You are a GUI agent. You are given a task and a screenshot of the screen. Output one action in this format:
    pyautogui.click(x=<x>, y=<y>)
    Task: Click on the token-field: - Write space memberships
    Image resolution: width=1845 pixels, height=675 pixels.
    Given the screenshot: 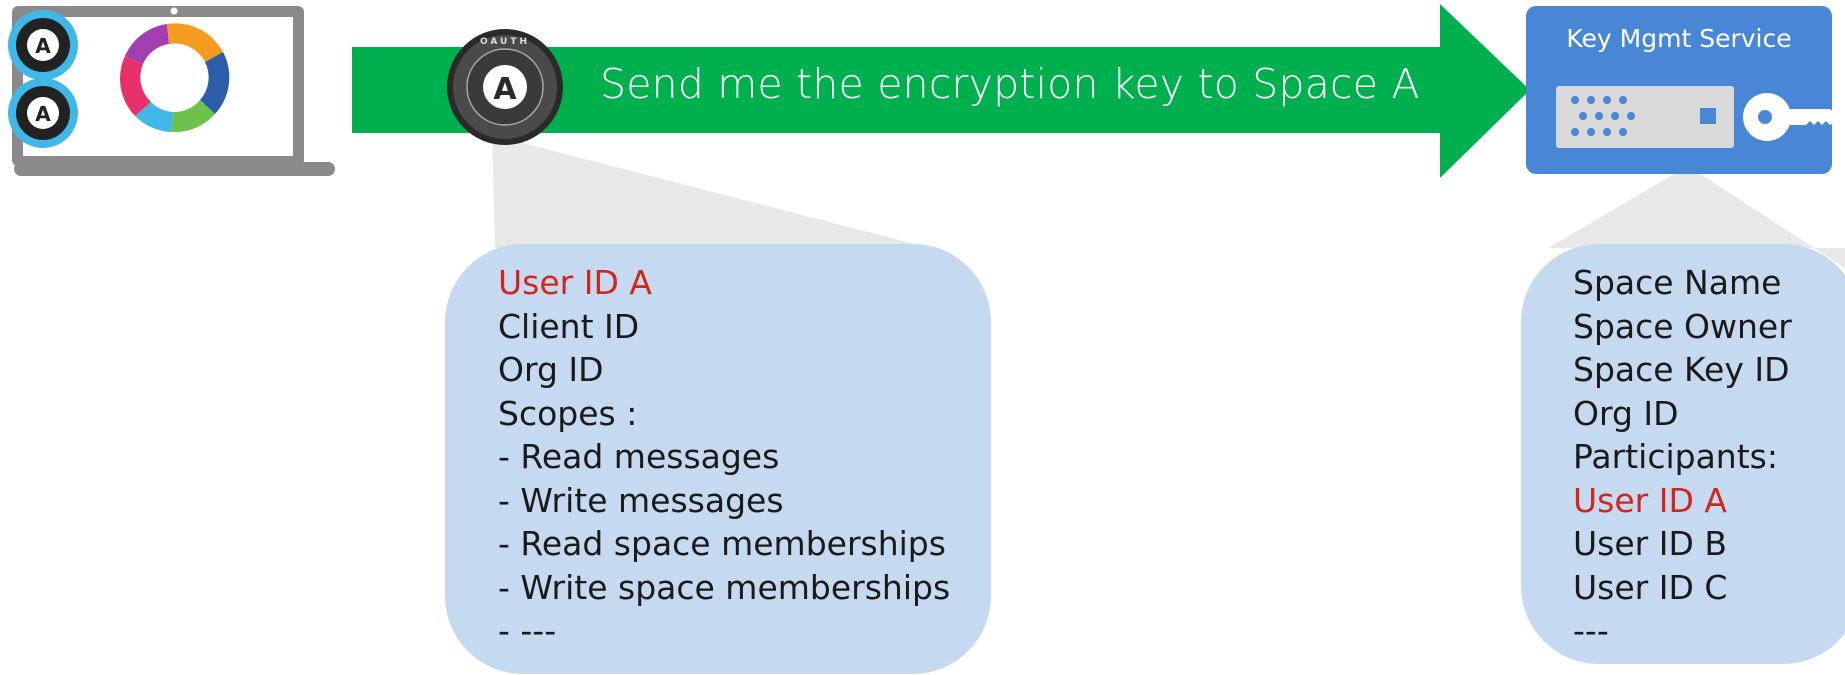 What is the action you would take?
    pyautogui.click(x=724, y=587)
    